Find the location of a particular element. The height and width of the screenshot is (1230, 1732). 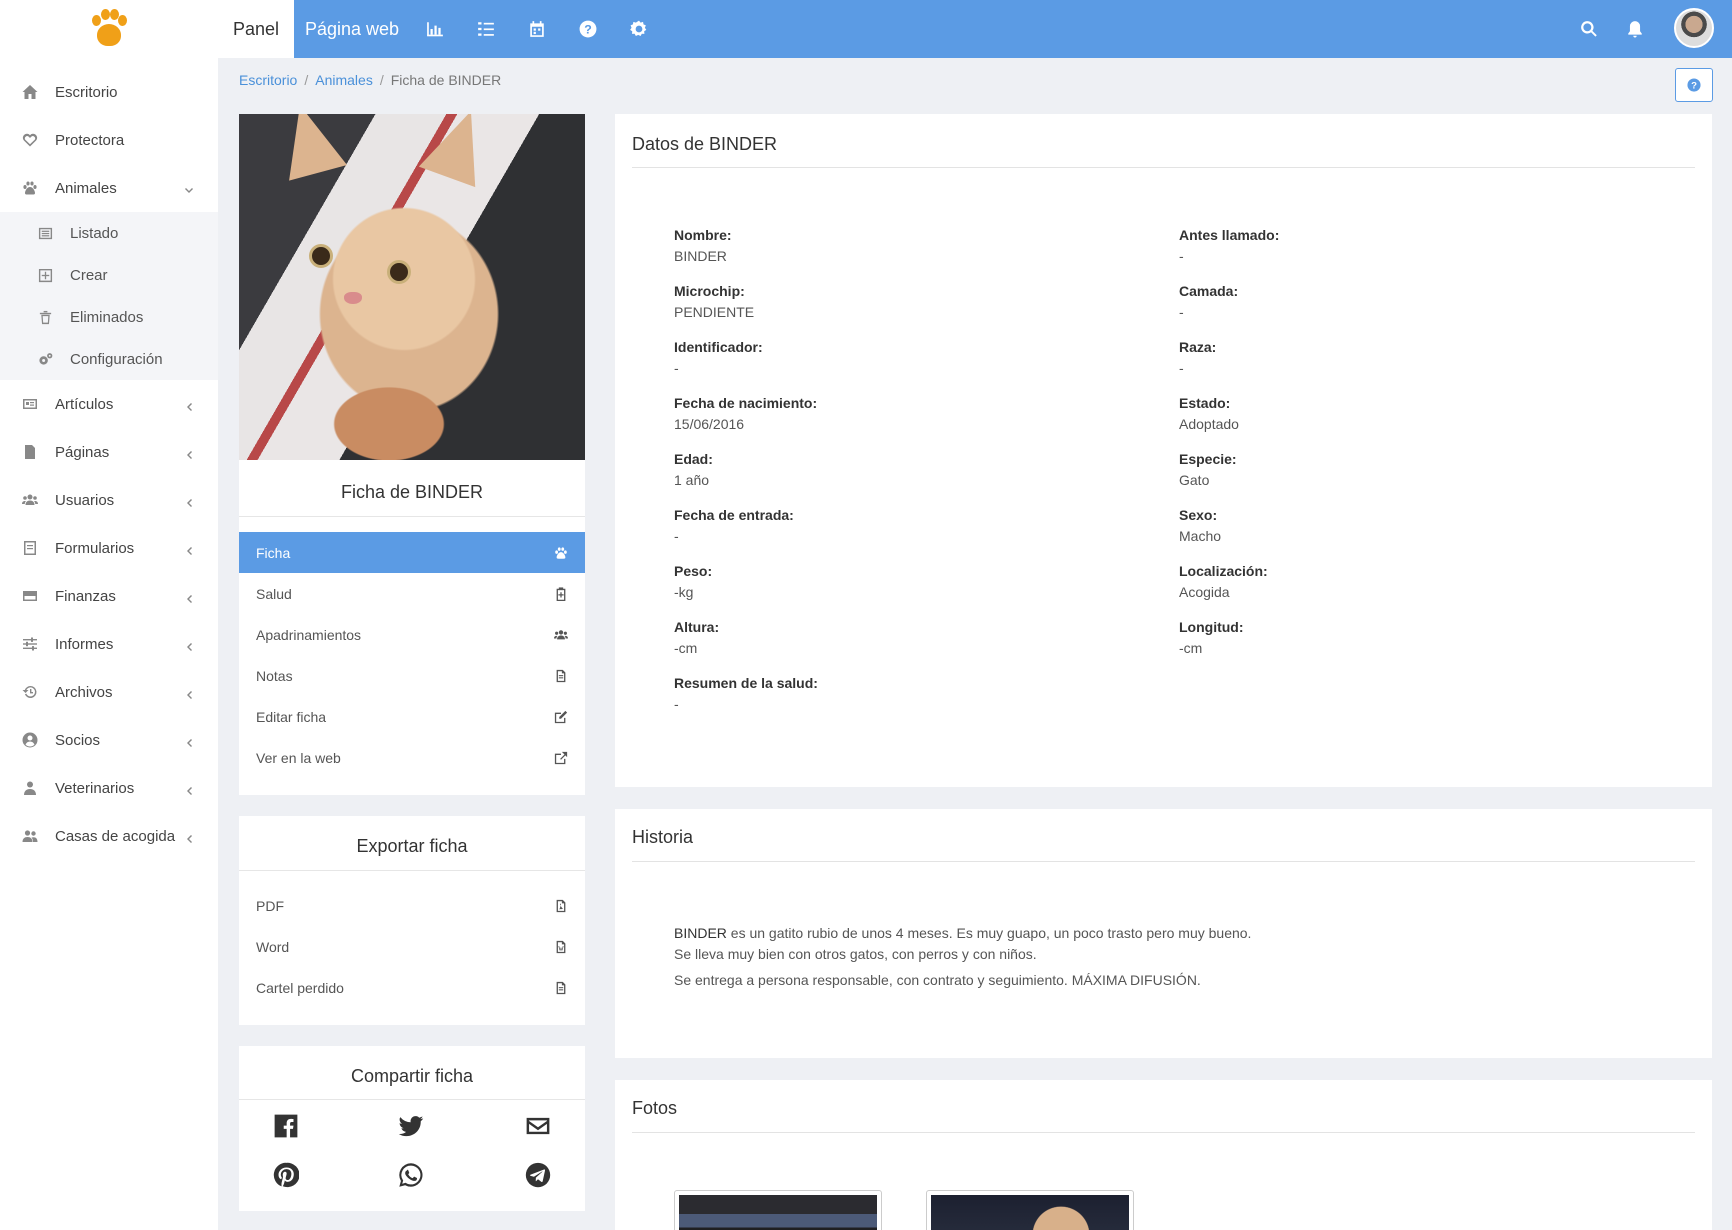

field-label-fecha-entrada: Fecha de entrada: is located at coordinates (734, 515).